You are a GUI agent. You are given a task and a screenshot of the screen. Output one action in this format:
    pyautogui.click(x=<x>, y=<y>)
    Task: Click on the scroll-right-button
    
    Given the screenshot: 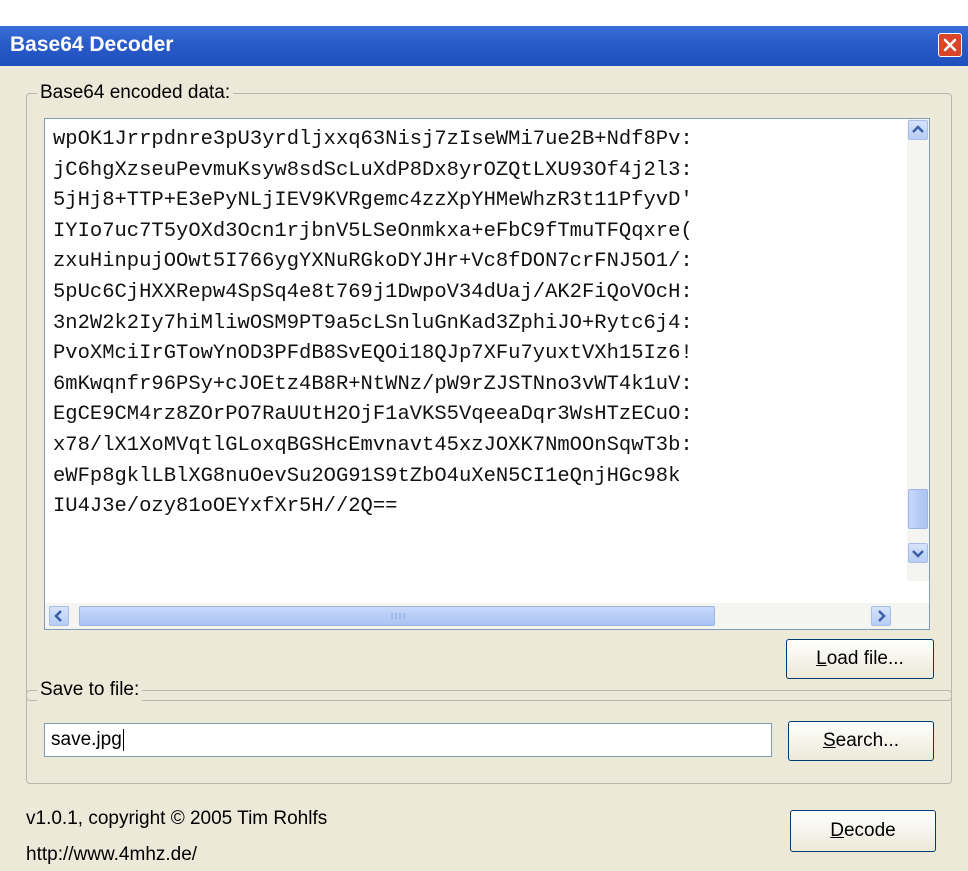 What is the action you would take?
    pyautogui.click(x=881, y=616)
    